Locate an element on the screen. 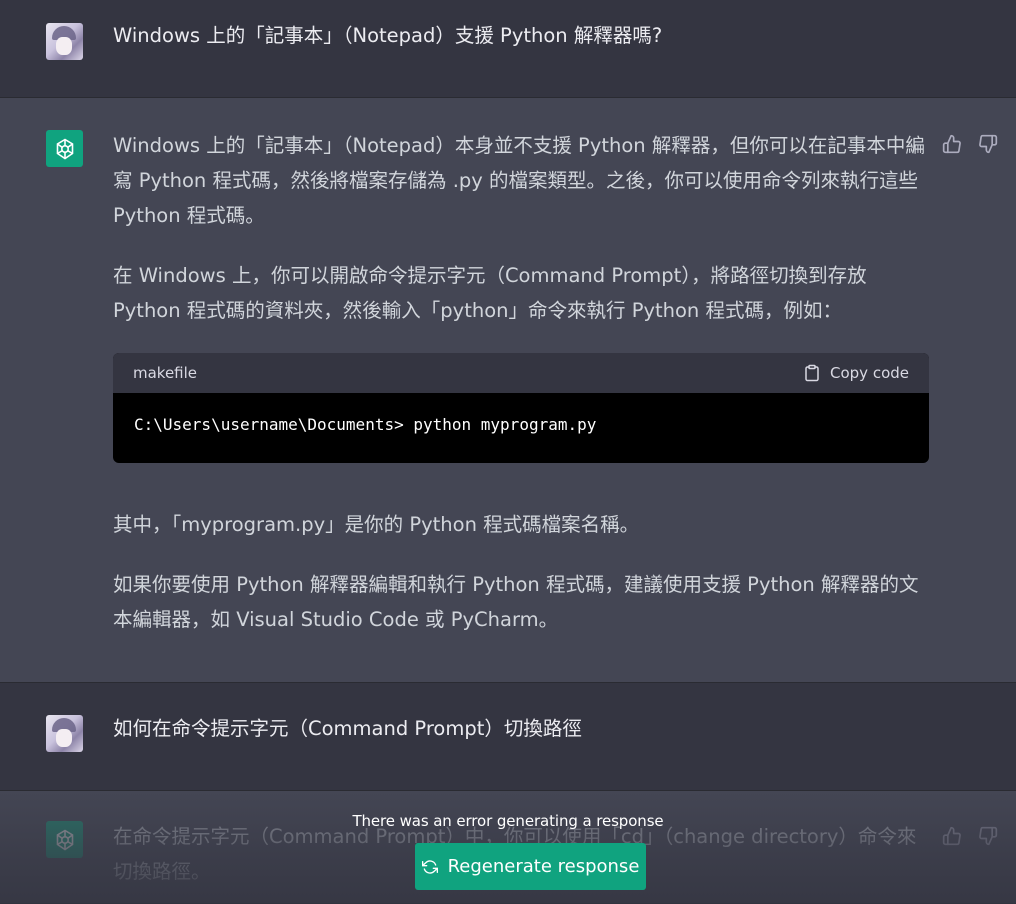 This screenshot has height=904, width=1016. copy-code-button: Copy code is located at coordinates (856, 373).